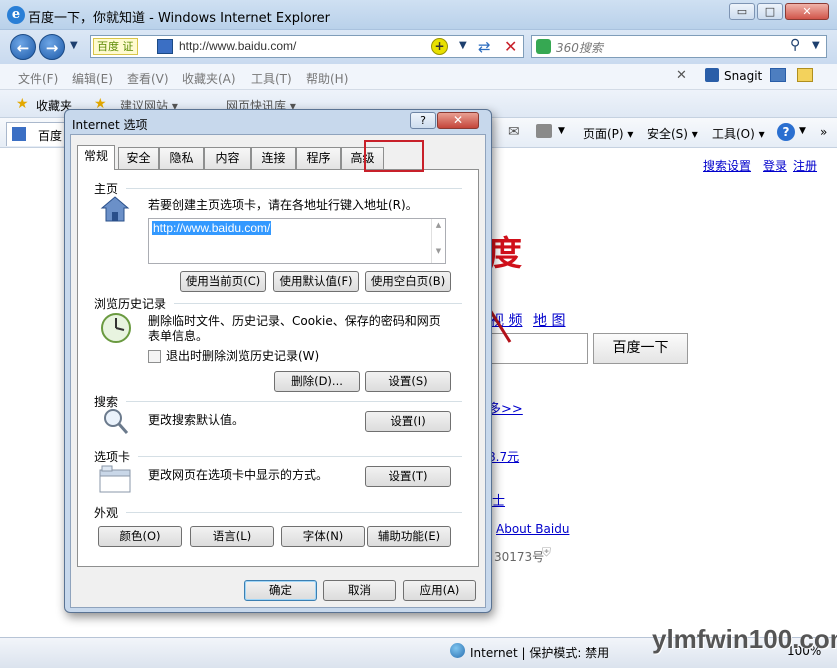 This screenshot has height=668, width=837. I want to click on history-description: 删除临时文件、历史记录、Cookie、保存的密码和网页表单信息。, so click(294, 328).